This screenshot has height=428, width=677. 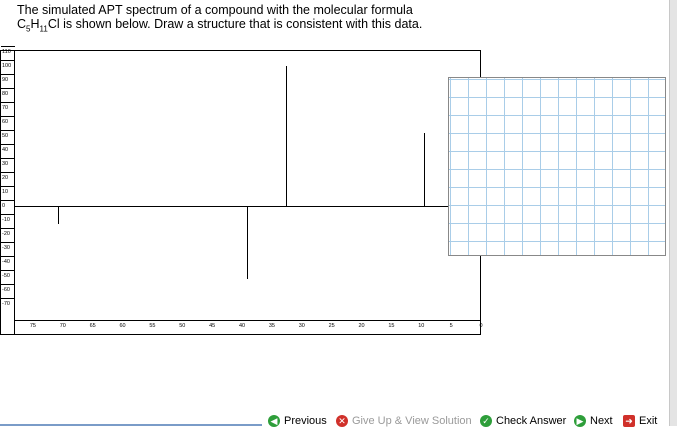 I want to click on x-tick-label: 0, so click(x=481, y=326).